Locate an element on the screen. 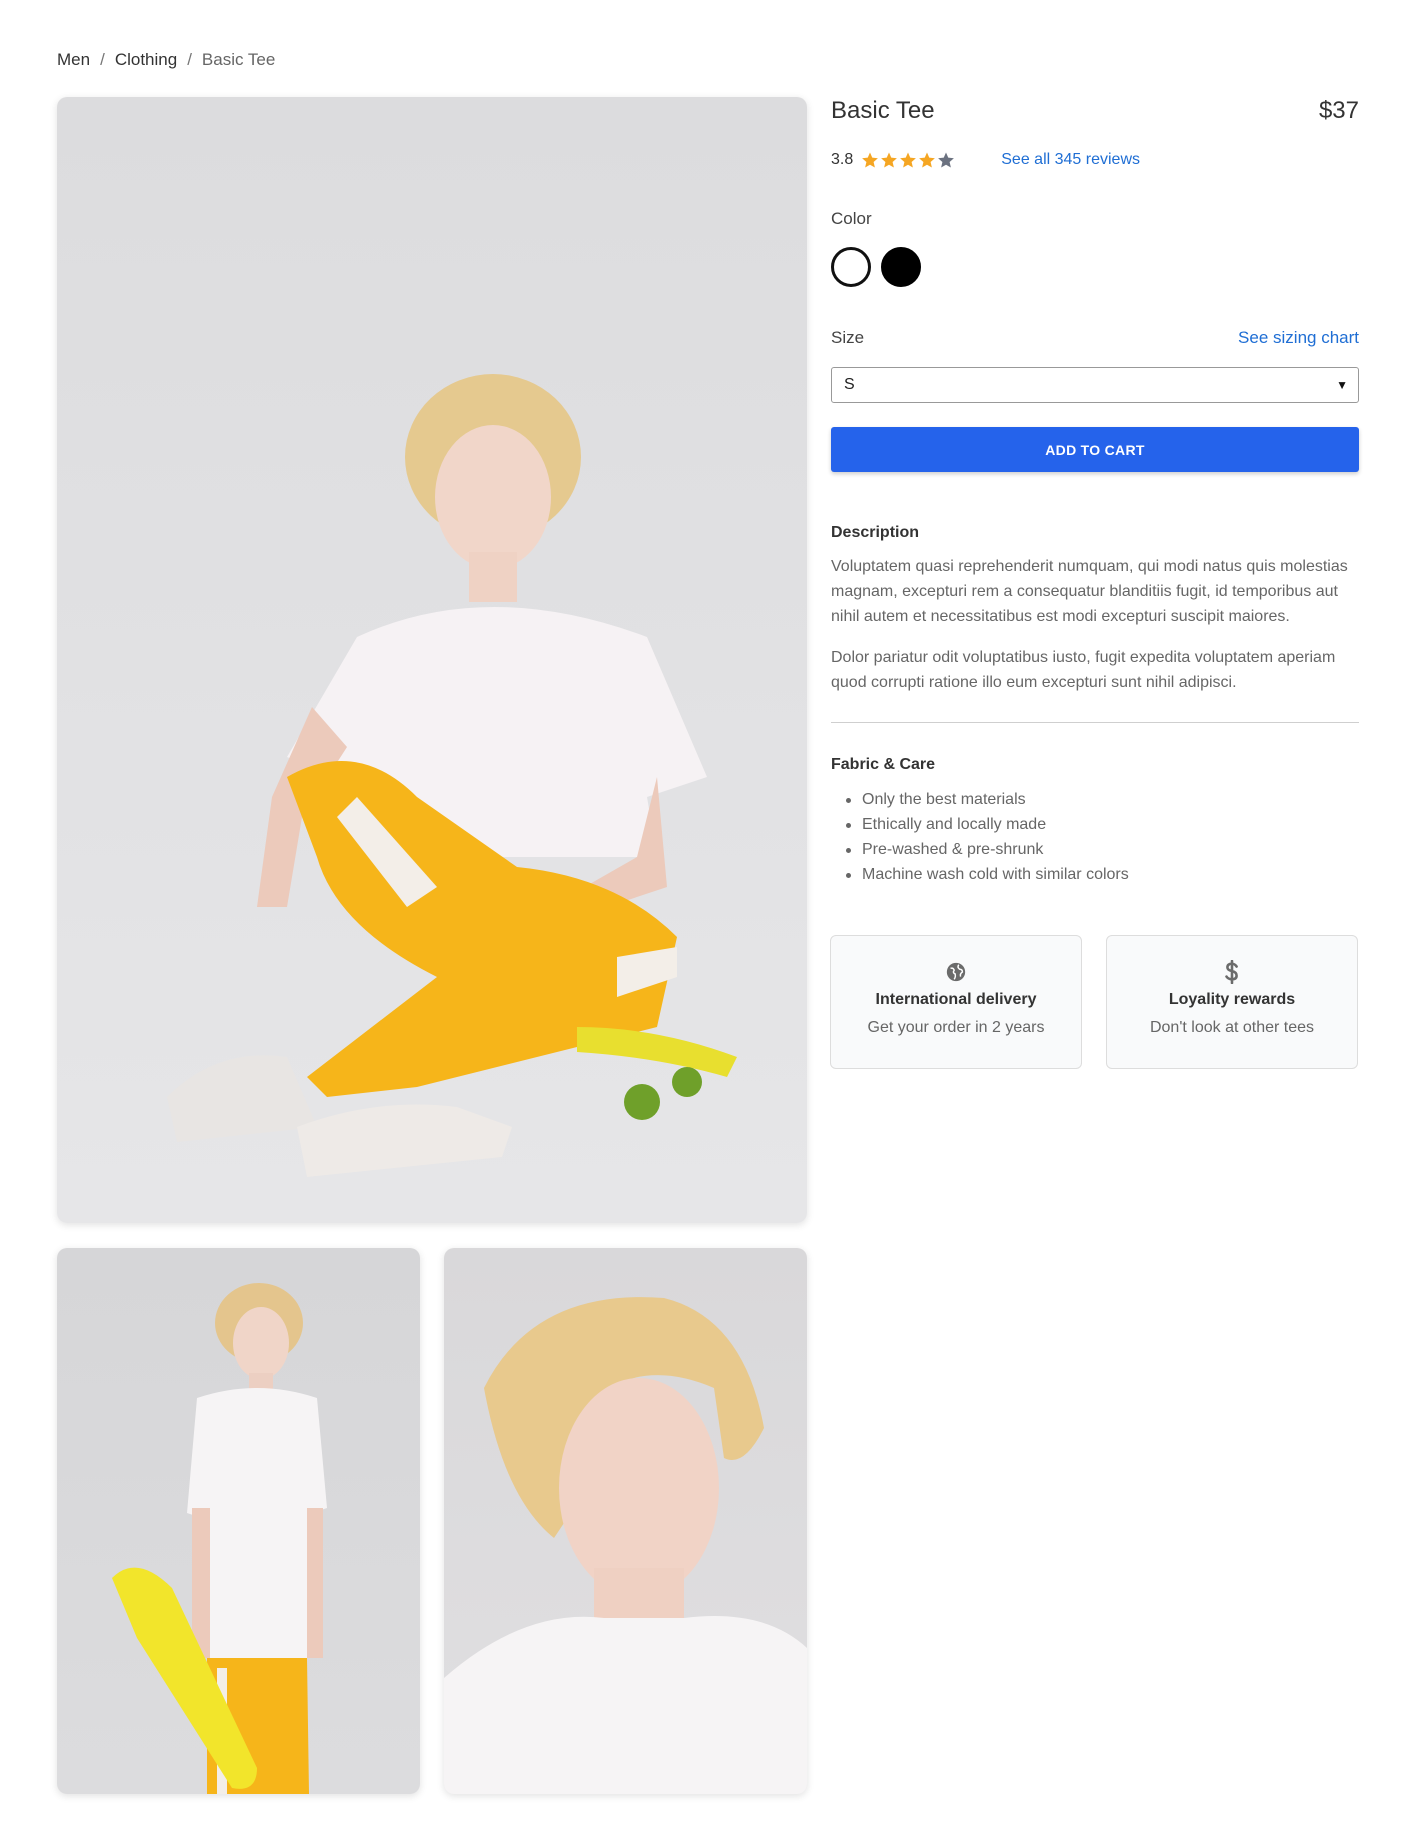 The width and height of the screenshot is (1409, 1838). list-item: Machine wash cold with similar colors is located at coordinates (987, 874).